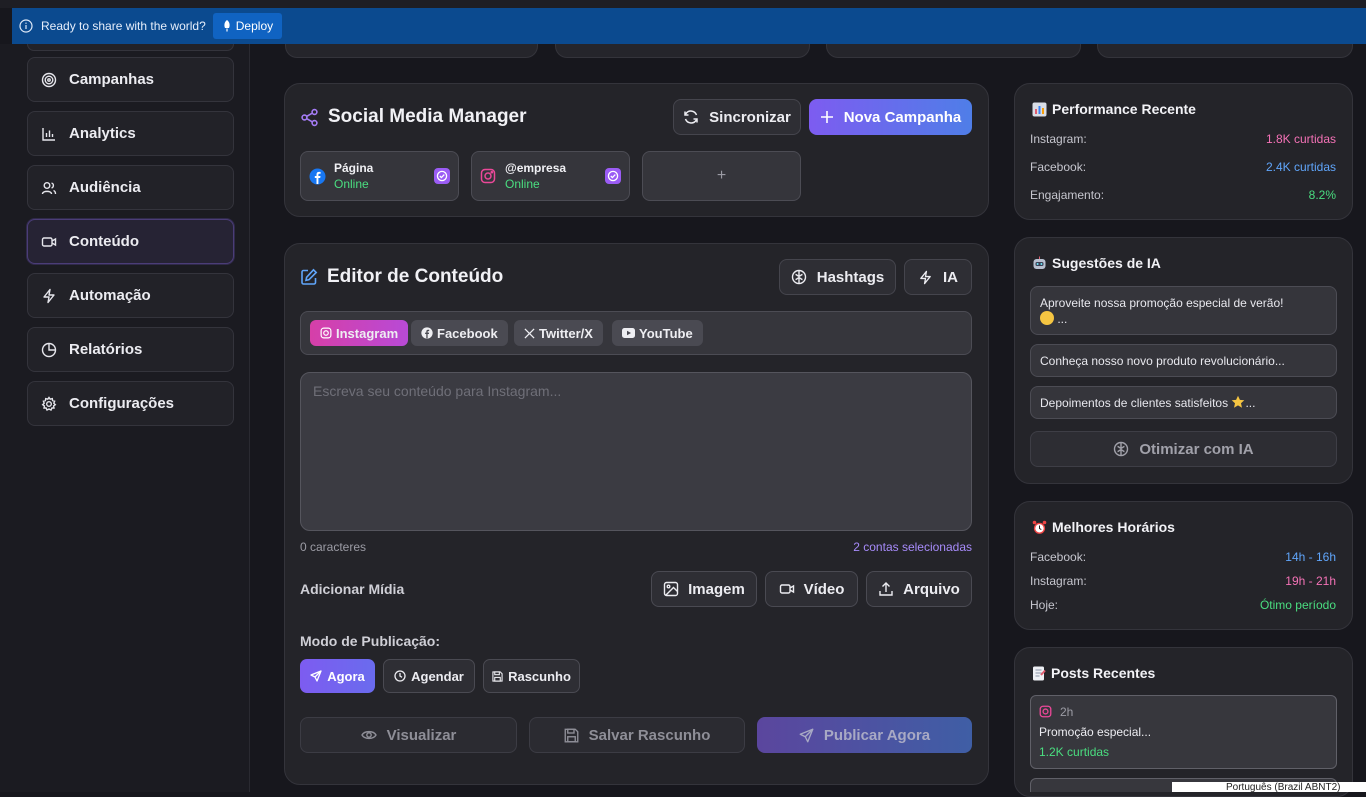 This screenshot has width=1366, height=797. Describe the element at coordinates (558, 333) in the screenshot. I see `tab-twitter-x: Twitter/X` at that location.